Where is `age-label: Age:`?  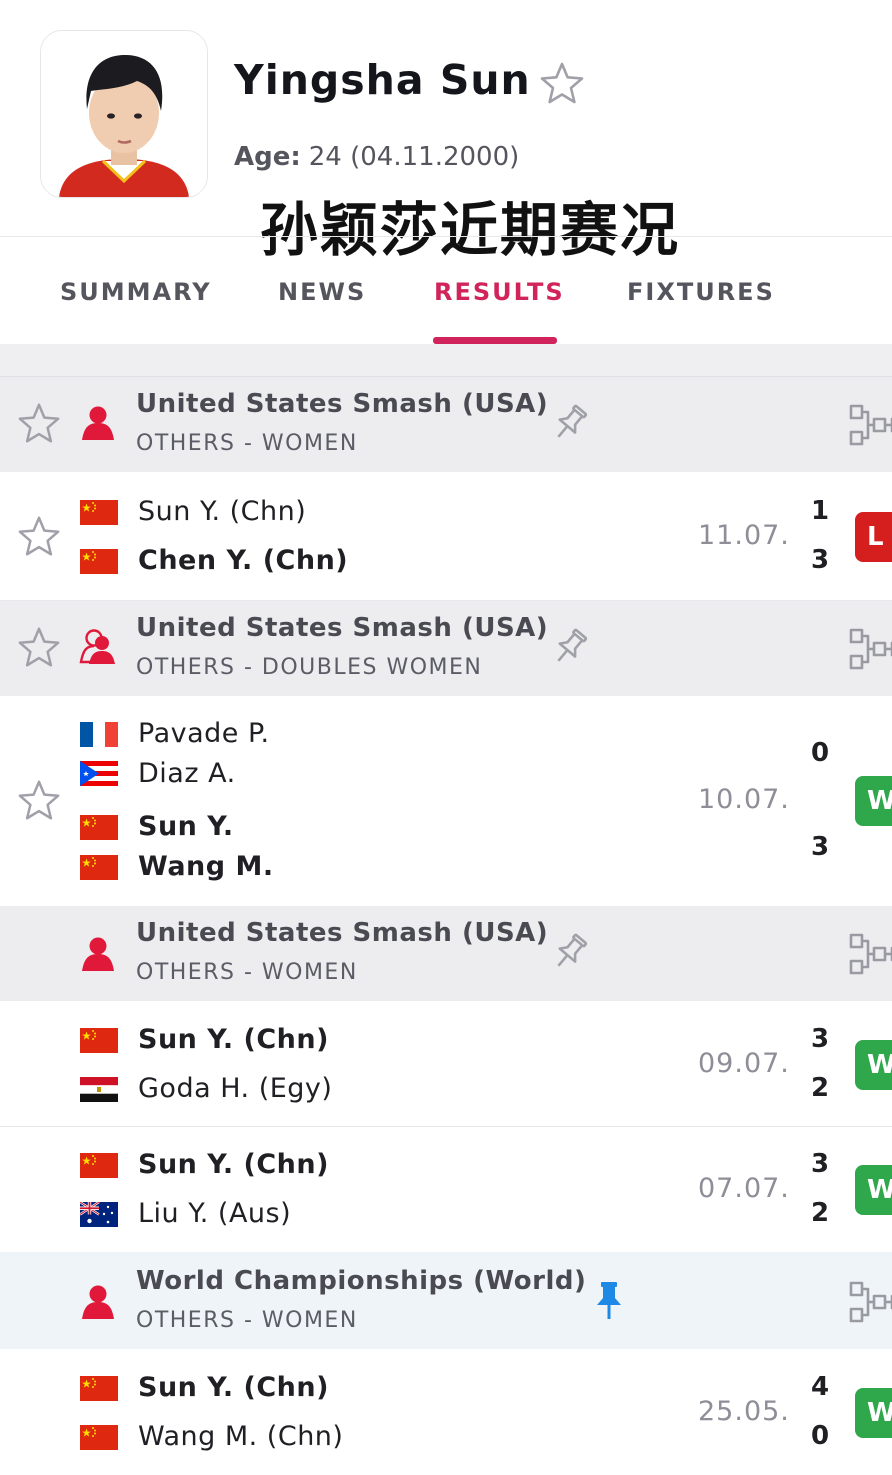 age-label: Age: is located at coordinates (267, 157).